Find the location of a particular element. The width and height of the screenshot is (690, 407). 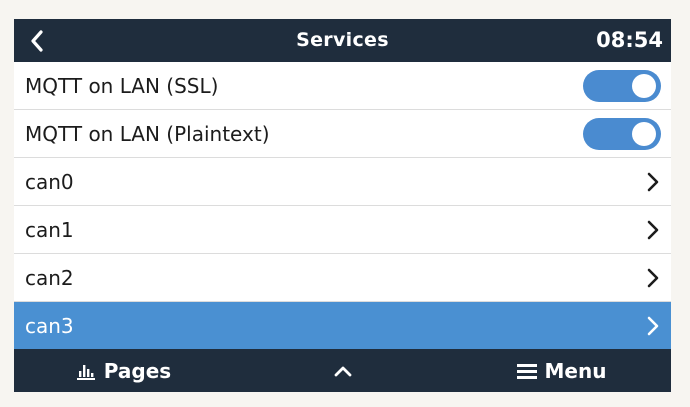

menu-button: Menu is located at coordinates (561, 370).